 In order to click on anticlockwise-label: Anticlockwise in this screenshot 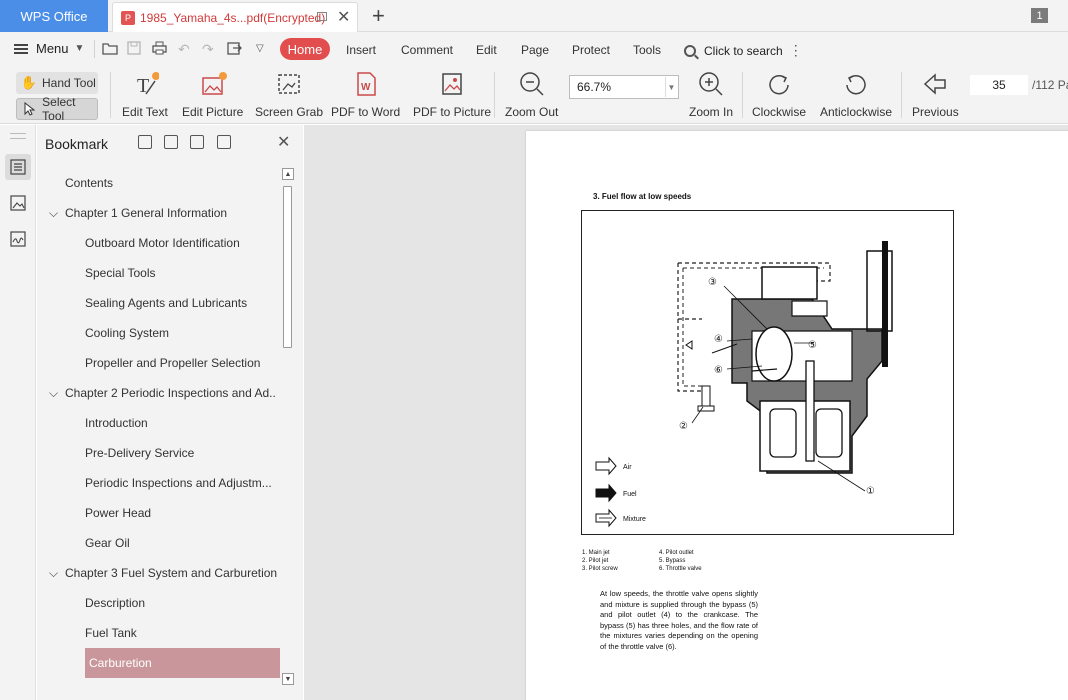, I will do `click(856, 112)`.